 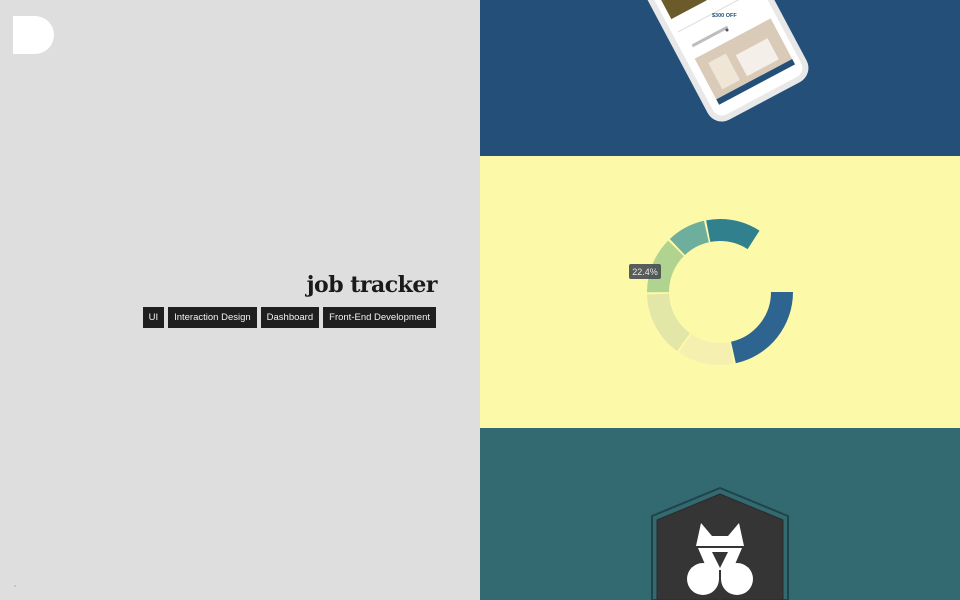 What do you see at coordinates (372, 285) in the screenshot?
I see `project-title: job tracker` at bounding box center [372, 285].